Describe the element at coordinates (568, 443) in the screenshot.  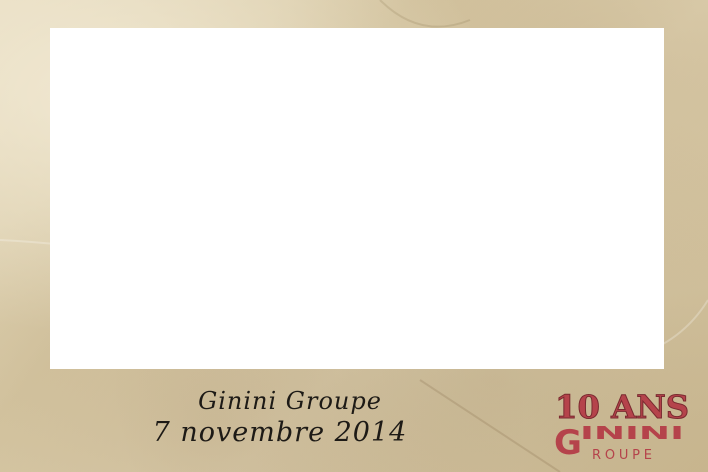
I see `logo-big-g: G` at that location.